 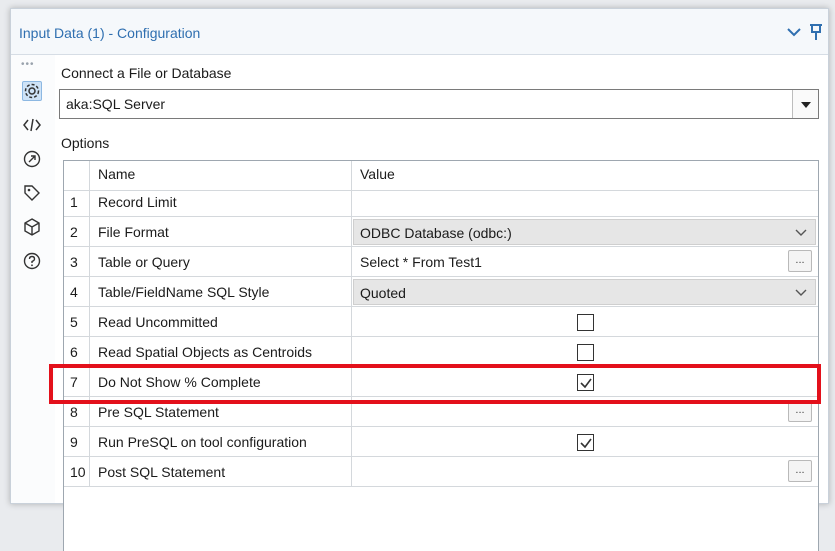 I want to click on value-cell: ODBC Database (odbc:), so click(x=585, y=232).